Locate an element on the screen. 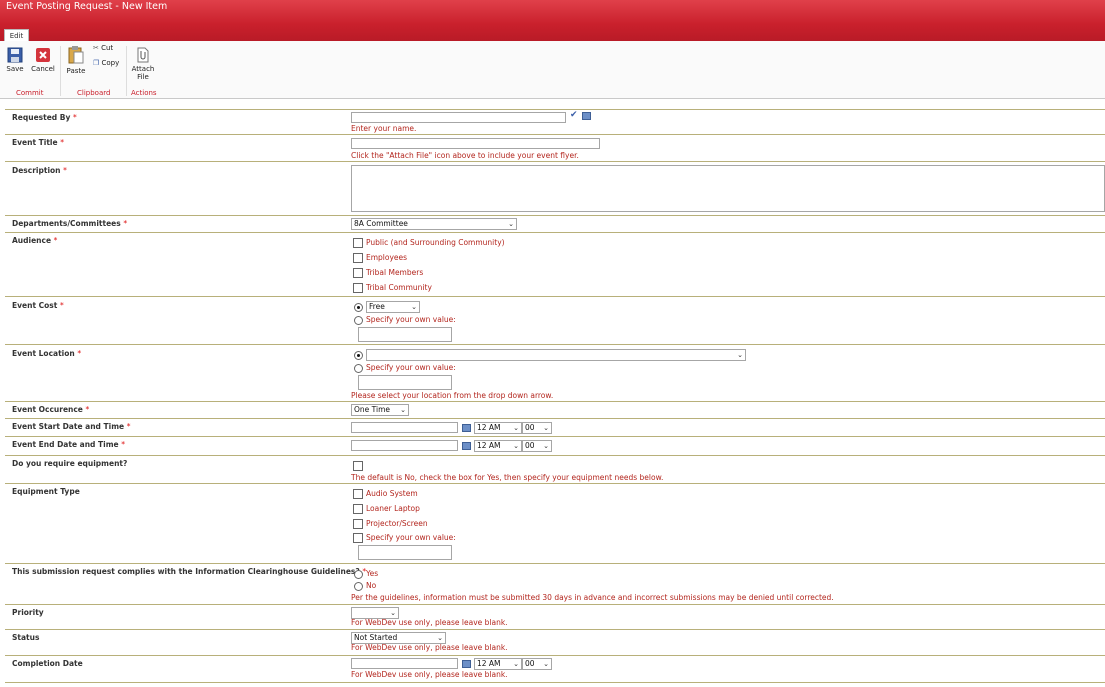  field-label: Event Start Date and Time * is located at coordinates (71, 426).